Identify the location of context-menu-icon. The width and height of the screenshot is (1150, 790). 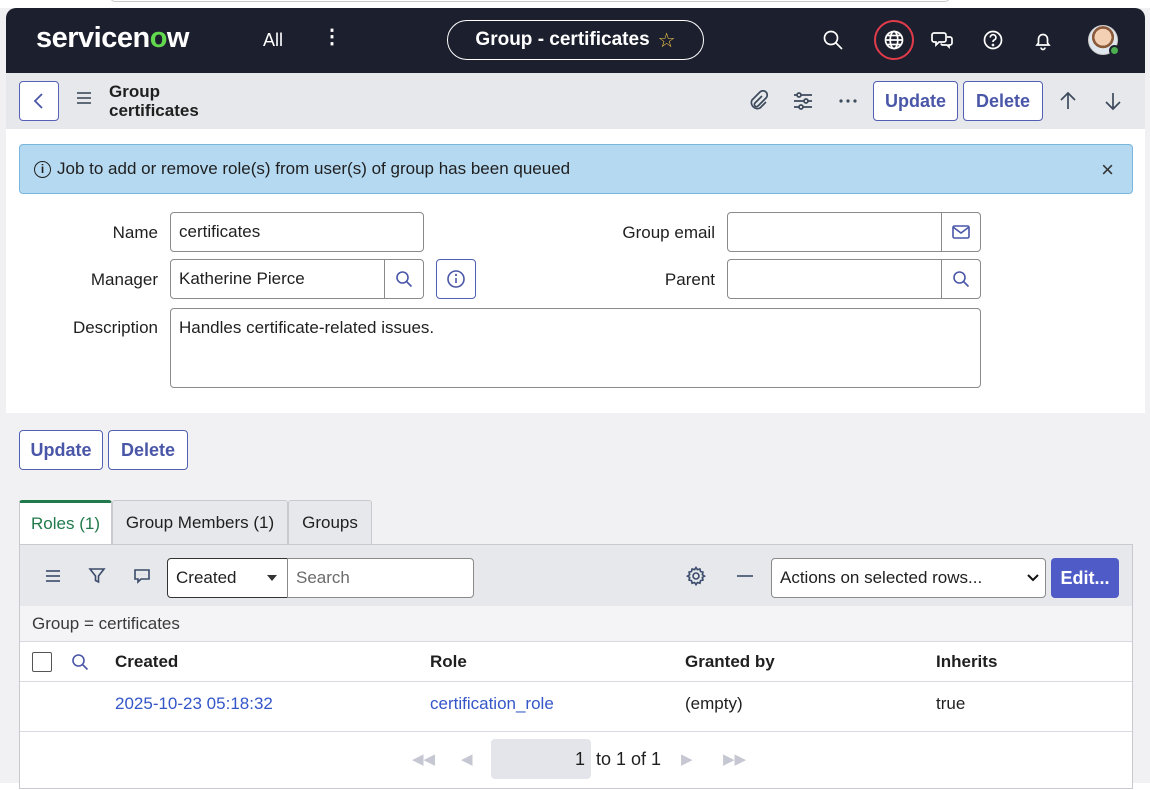
(84, 100).